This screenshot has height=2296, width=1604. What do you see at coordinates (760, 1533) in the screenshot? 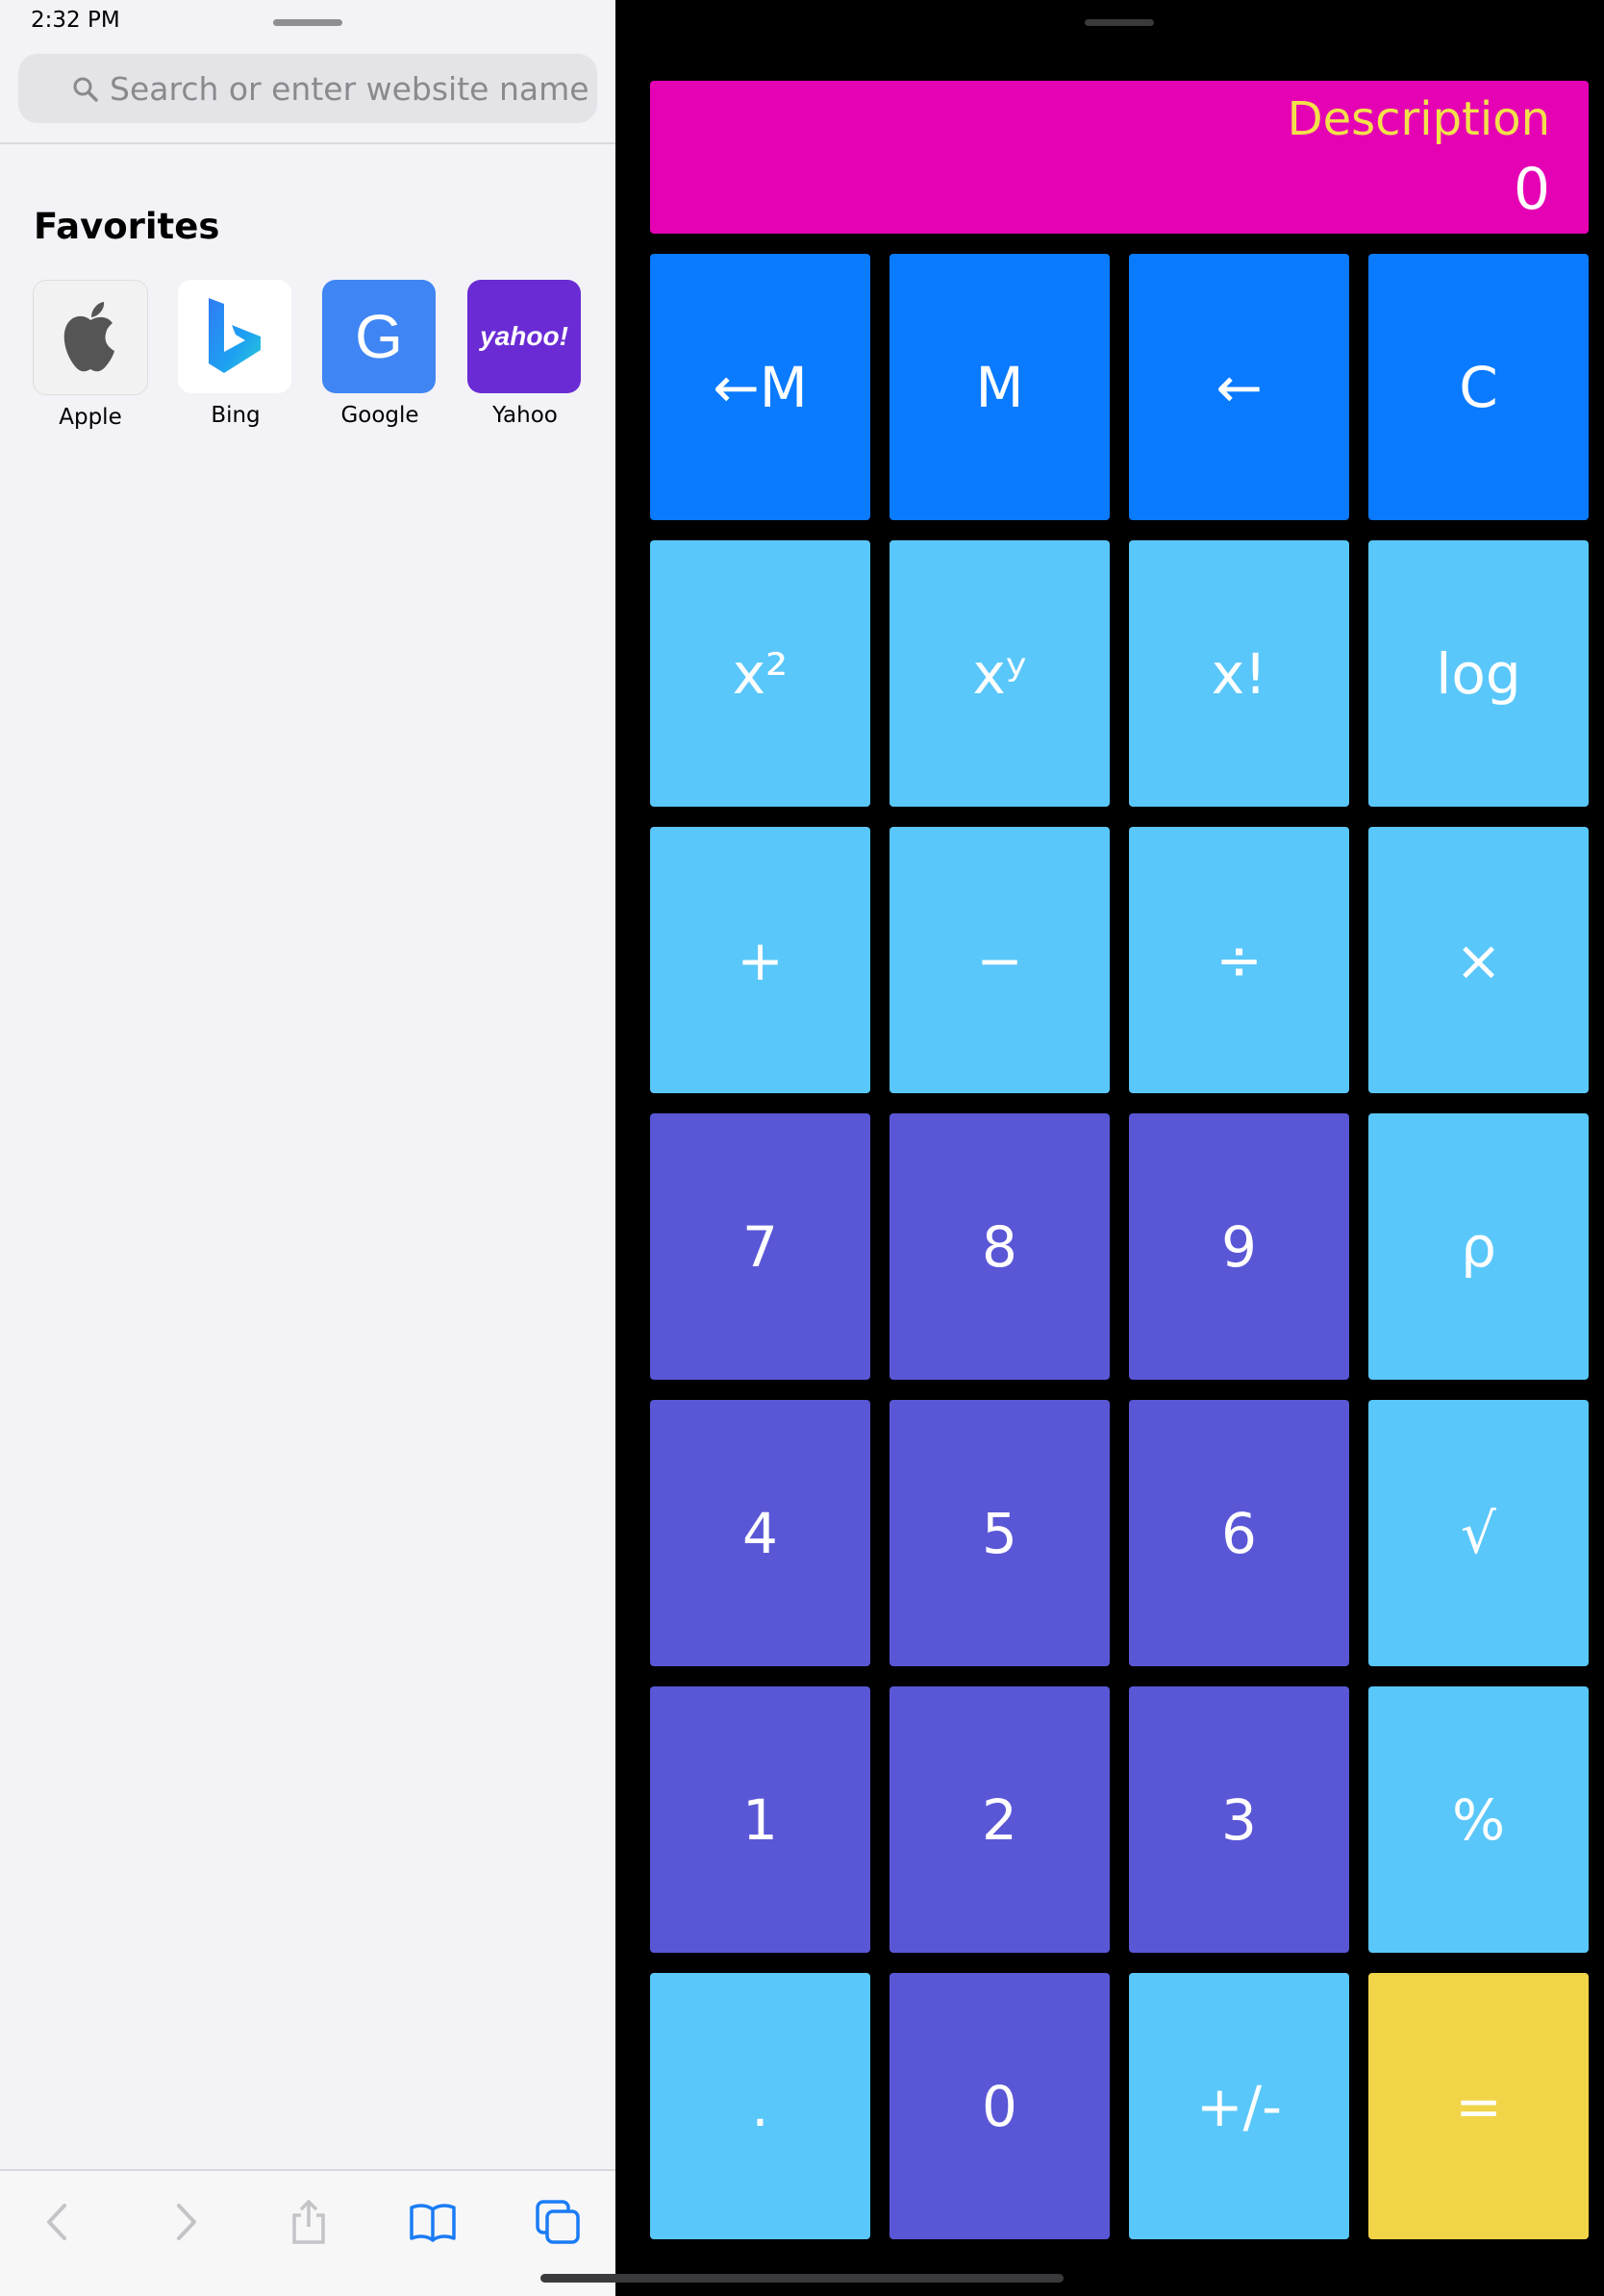
I see `key-4: 4` at bounding box center [760, 1533].